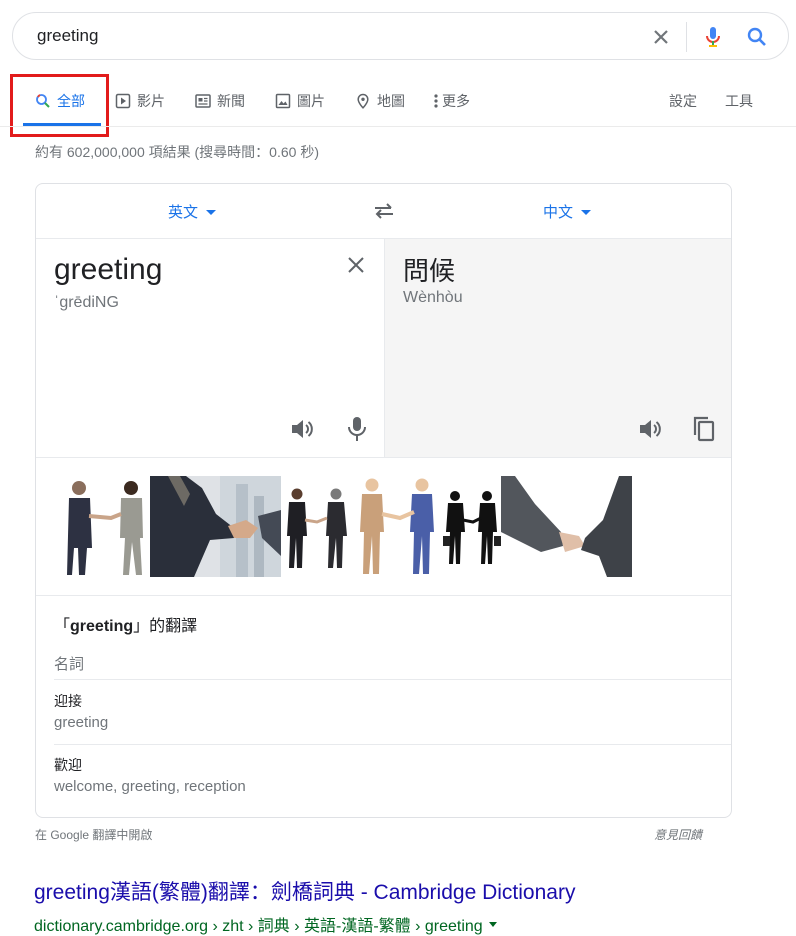  What do you see at coordinates (231, 101) in the screenshot?
I see `tab-label: 新聞` at bounding box center [231, 101].